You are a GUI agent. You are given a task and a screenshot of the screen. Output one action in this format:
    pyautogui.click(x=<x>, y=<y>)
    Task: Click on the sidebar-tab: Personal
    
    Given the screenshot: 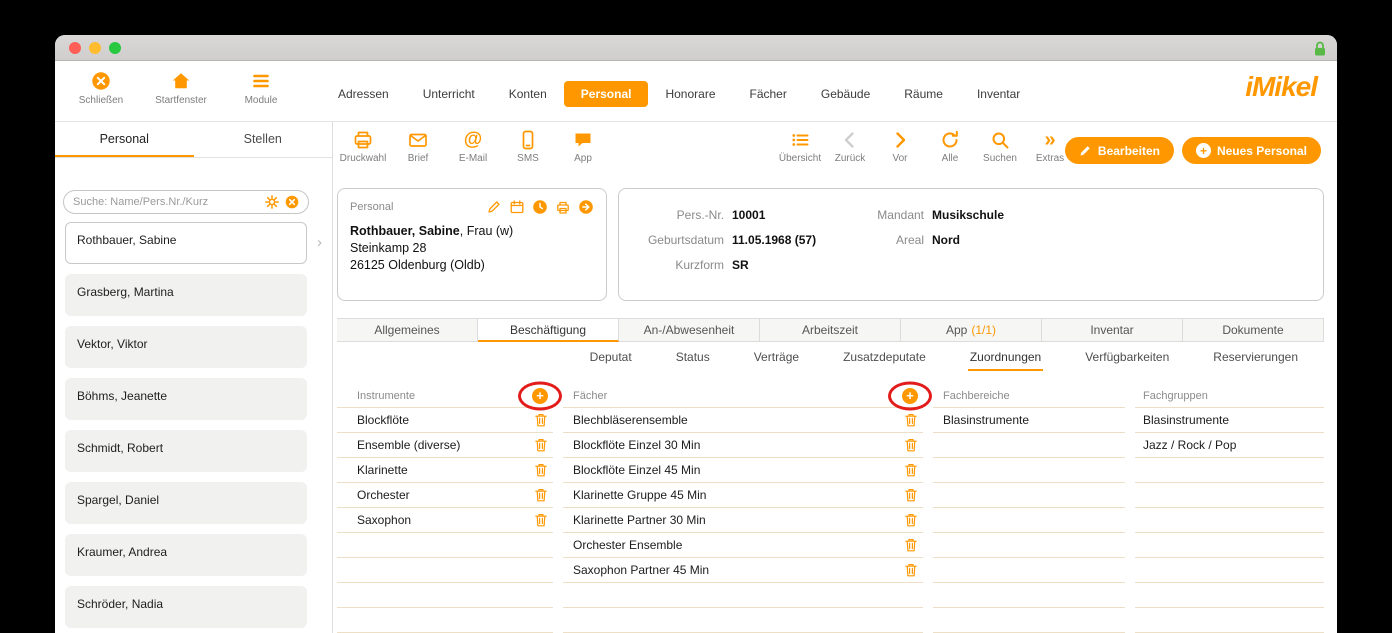 What is the action you would take?
    pyautogui.click(x=124, y=139)
    